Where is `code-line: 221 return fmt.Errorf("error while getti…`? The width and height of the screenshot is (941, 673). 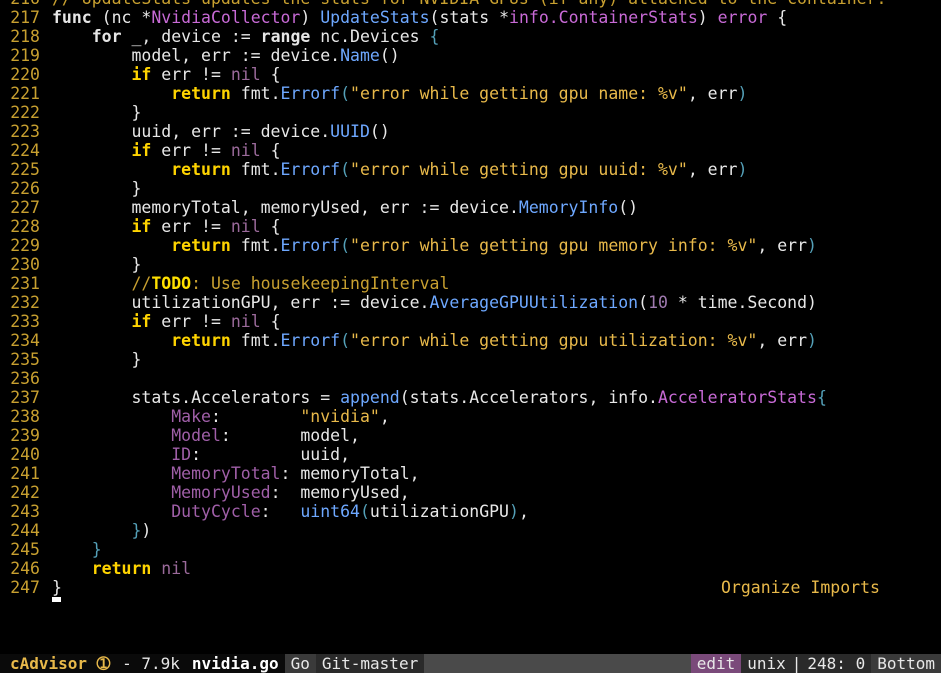 code-line: 221 return fmt.Errorf("error while getti… is located at coordinates (470, 93).